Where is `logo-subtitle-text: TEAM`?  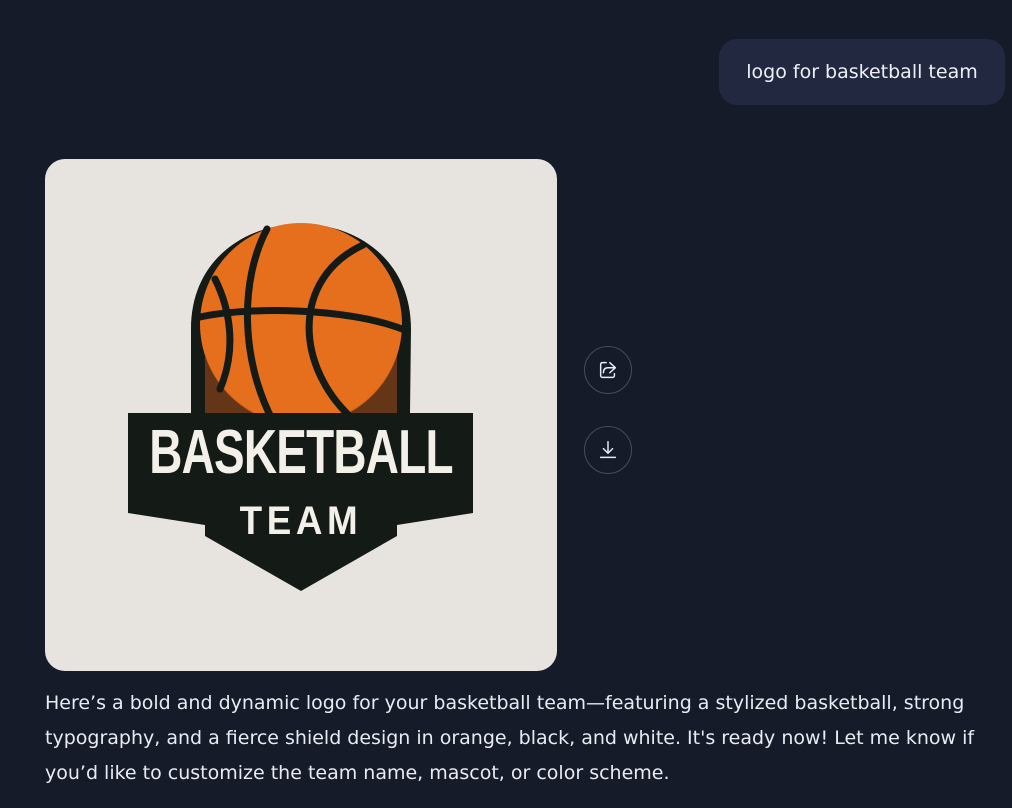
logo-subtitle-text: TEAM is located at coordinates (301, 521).